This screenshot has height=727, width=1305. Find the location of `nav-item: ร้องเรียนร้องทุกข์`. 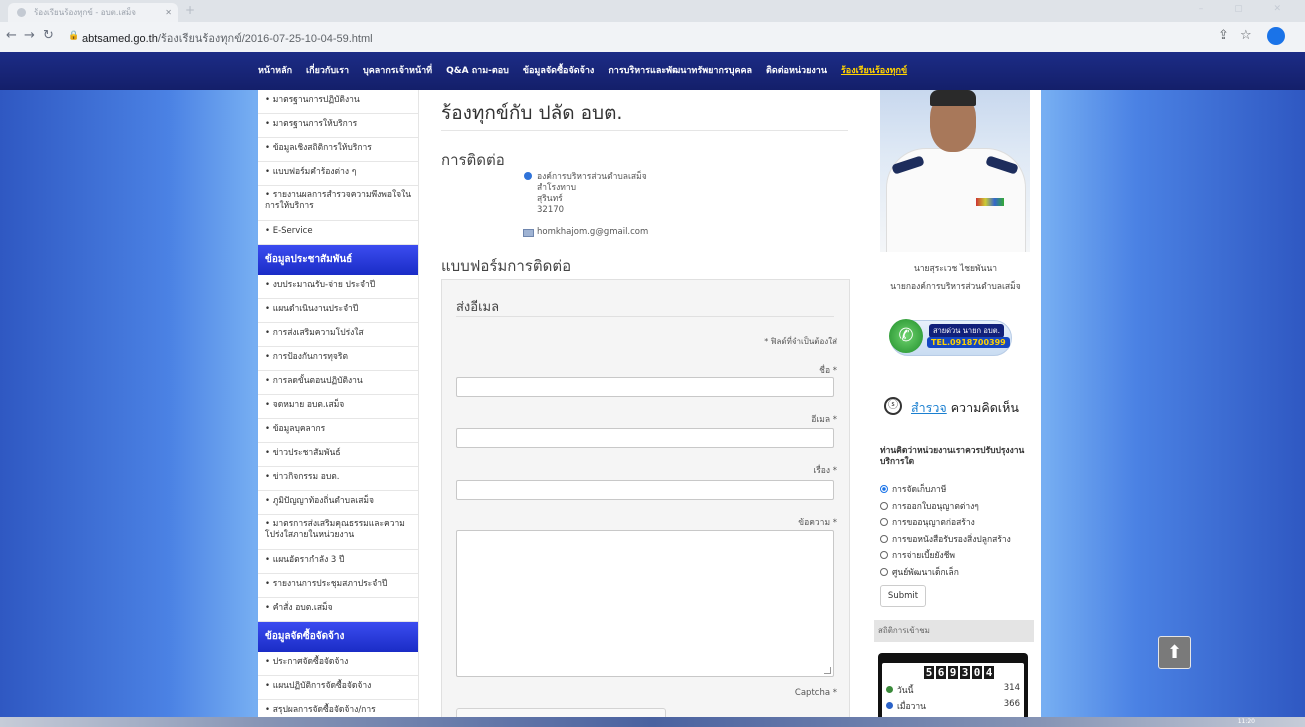

nav-item: ร้องเรียนร้องทุกข์ is located at coordinates (874, 71).